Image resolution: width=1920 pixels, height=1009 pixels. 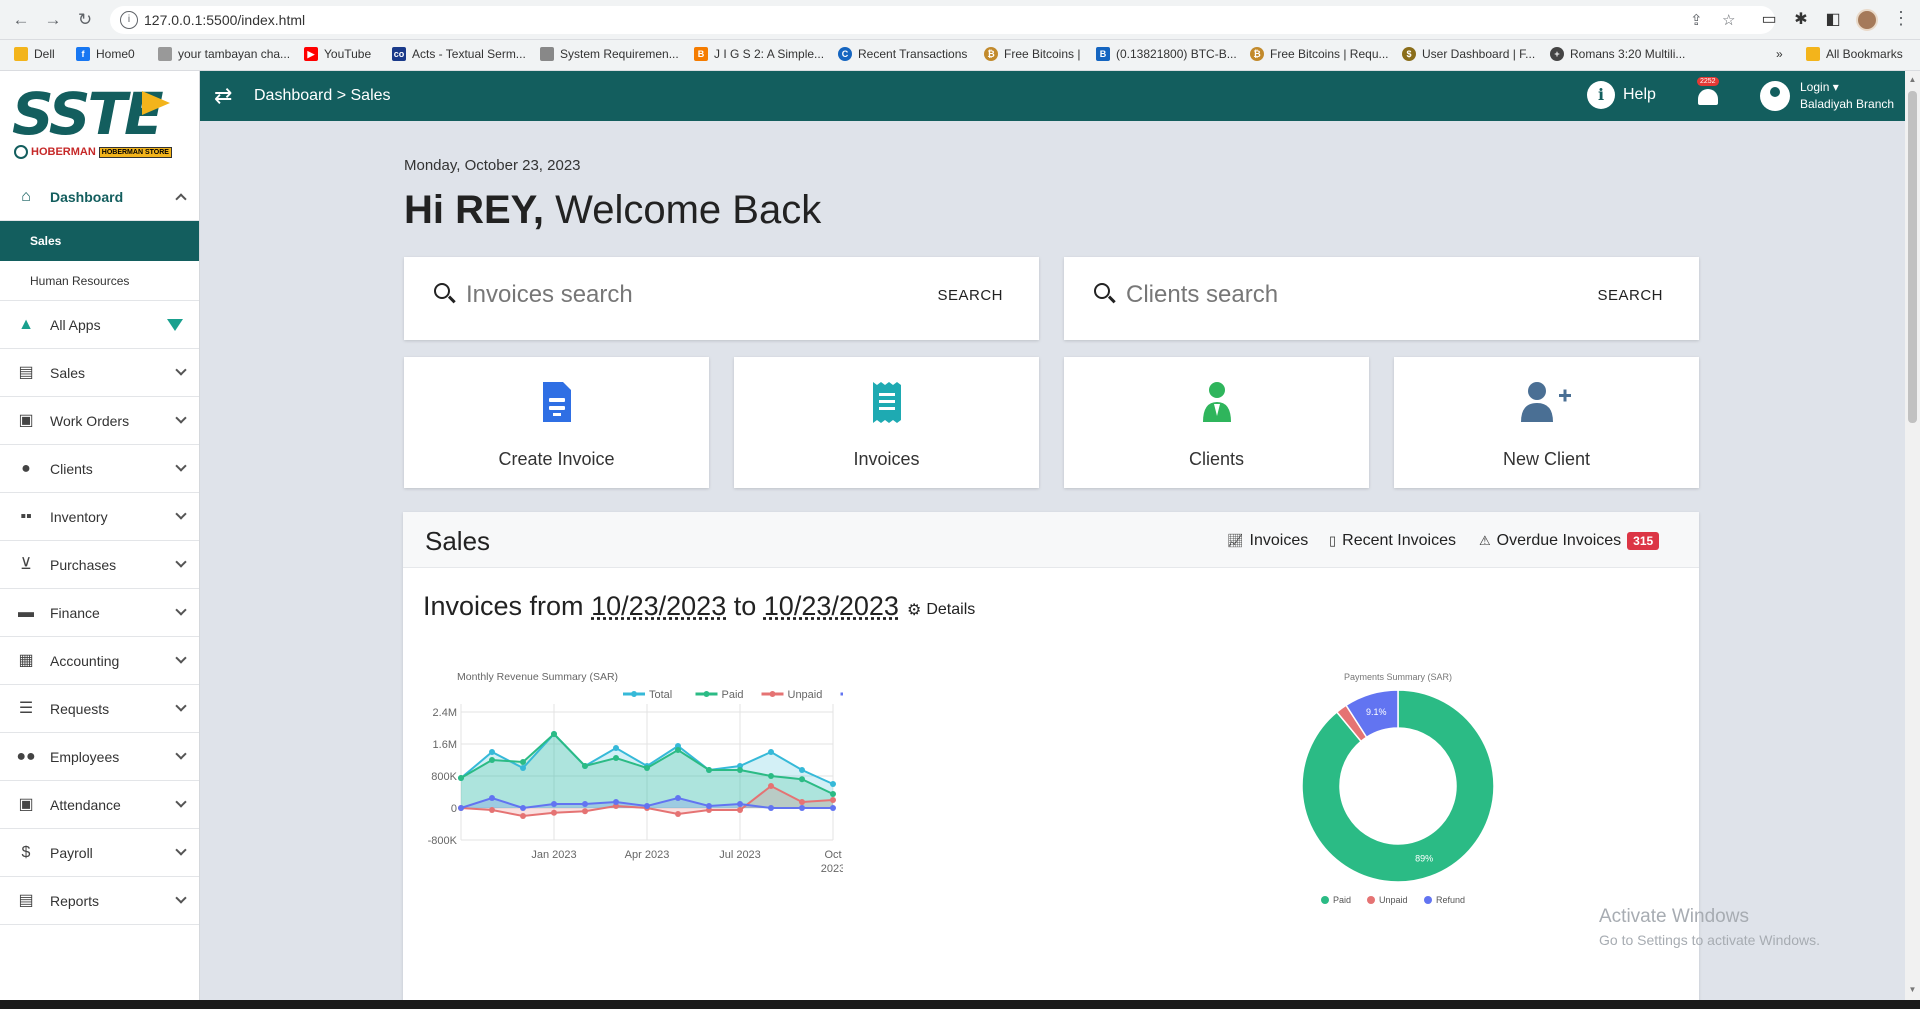 What do you see at coordinates (1847, 104) in the screenshot?
I see `branch-label: Baladiyah Branch` at bounding box center [1847, 104].